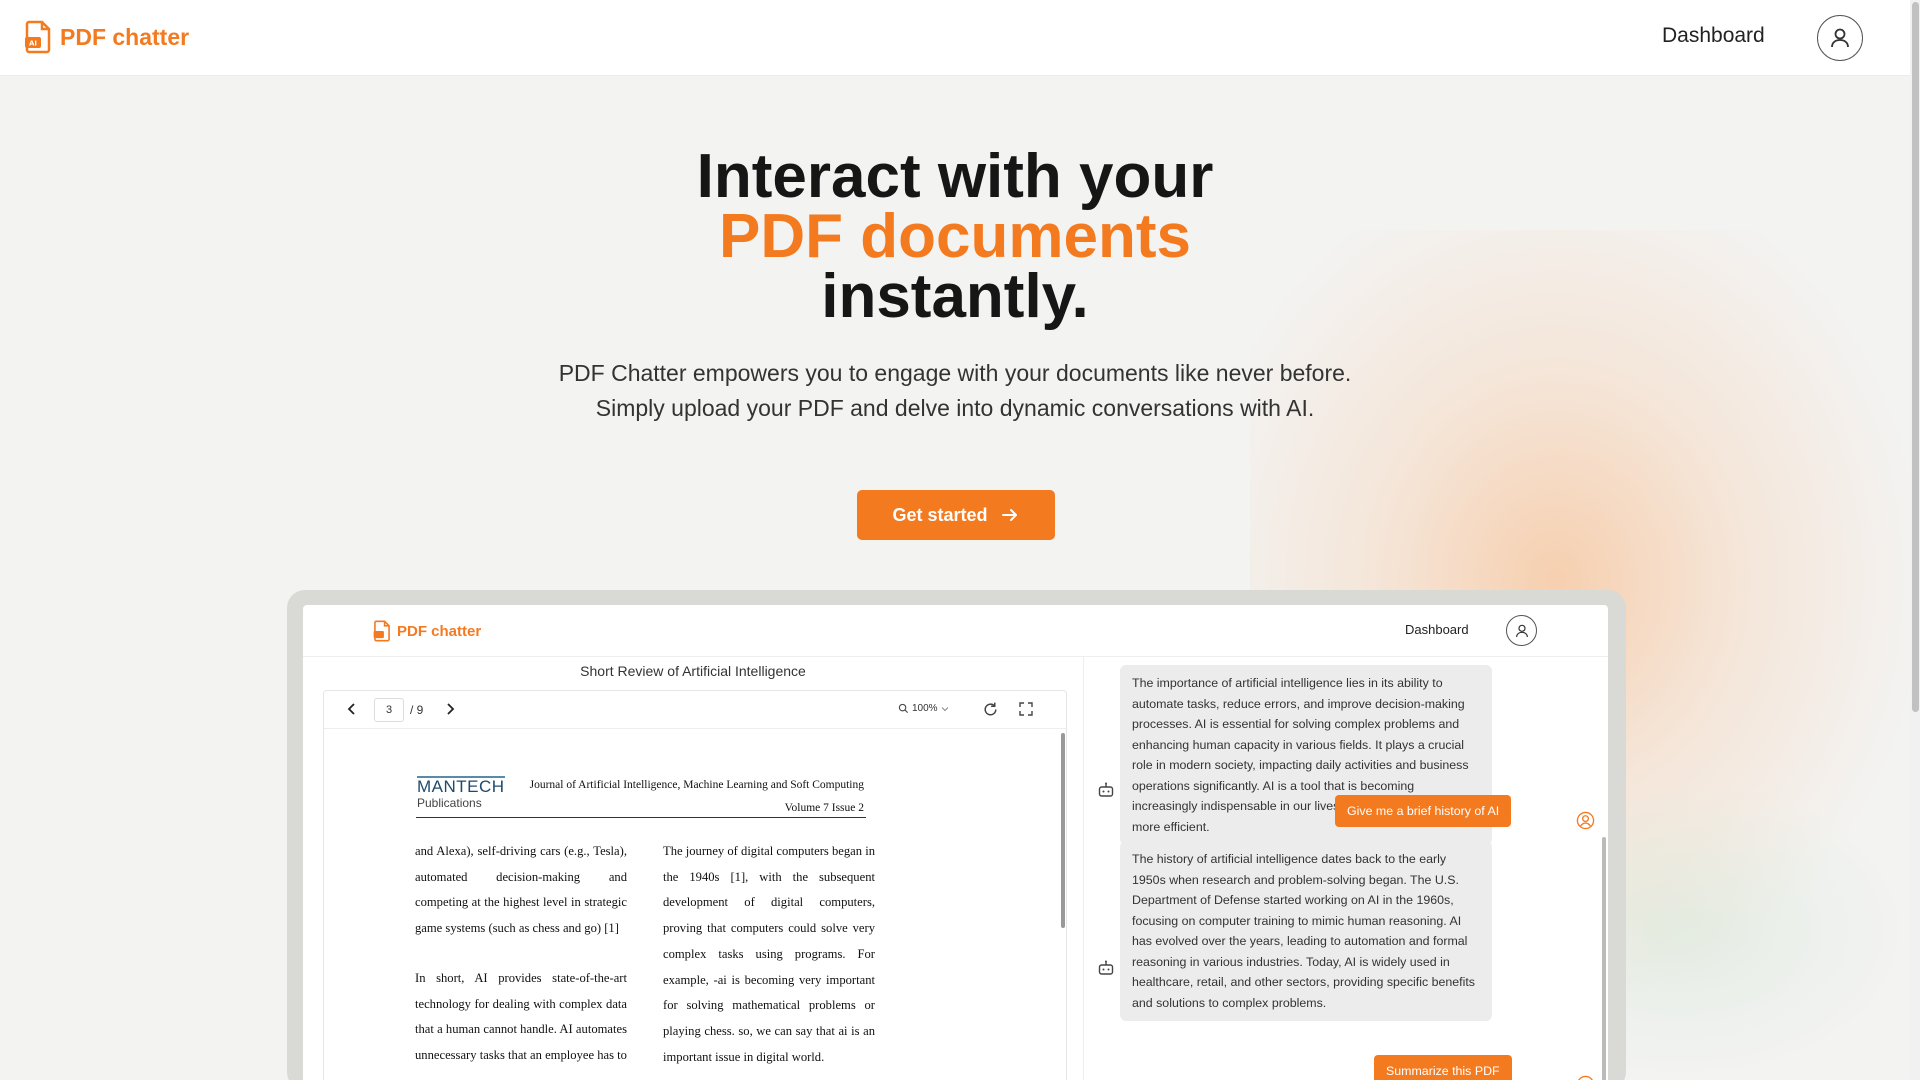 This screenshot has height=1080, width=1920. I want to click on pdf-ai-icon: AI, so click(38, 37).